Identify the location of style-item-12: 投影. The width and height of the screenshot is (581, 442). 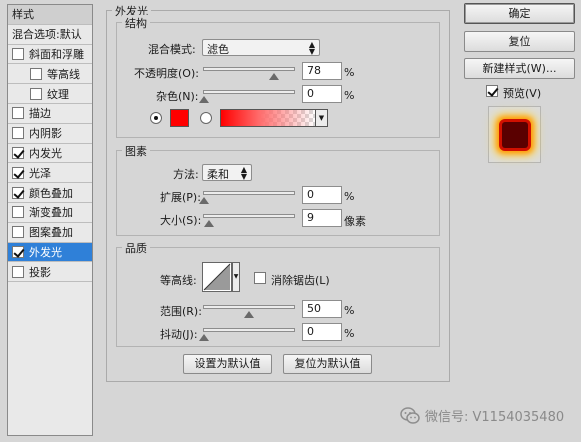
(50, 272).